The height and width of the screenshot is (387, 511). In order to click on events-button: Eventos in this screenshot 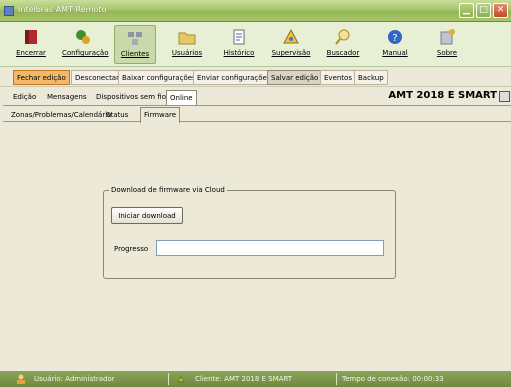, I will do `click(338, 77)`.